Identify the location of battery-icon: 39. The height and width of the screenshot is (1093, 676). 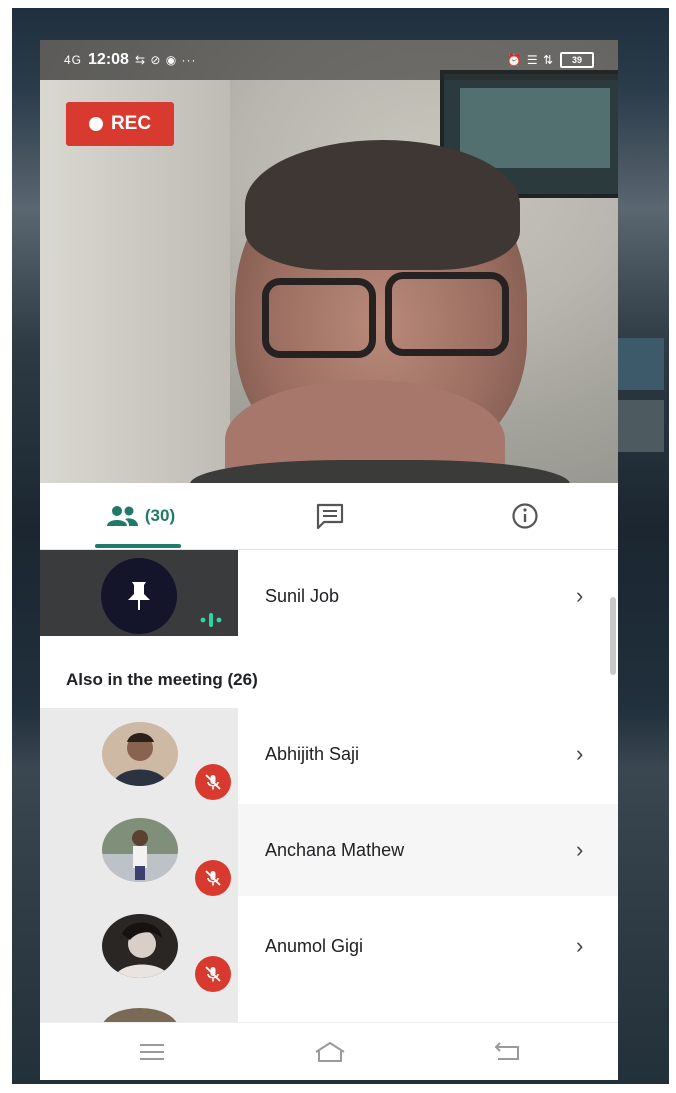
(577, 60).